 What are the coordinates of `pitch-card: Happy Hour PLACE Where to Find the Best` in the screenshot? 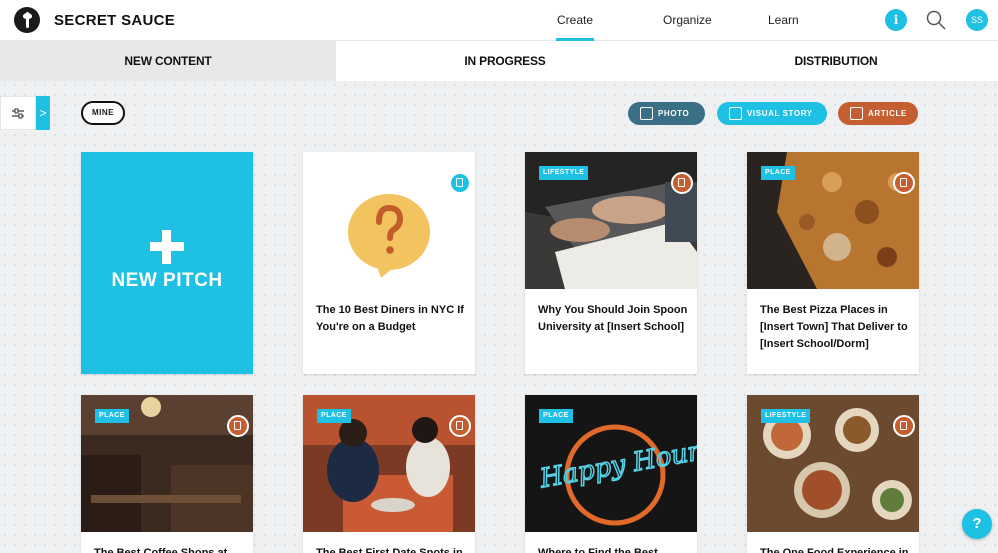 It's located at (611, 474).